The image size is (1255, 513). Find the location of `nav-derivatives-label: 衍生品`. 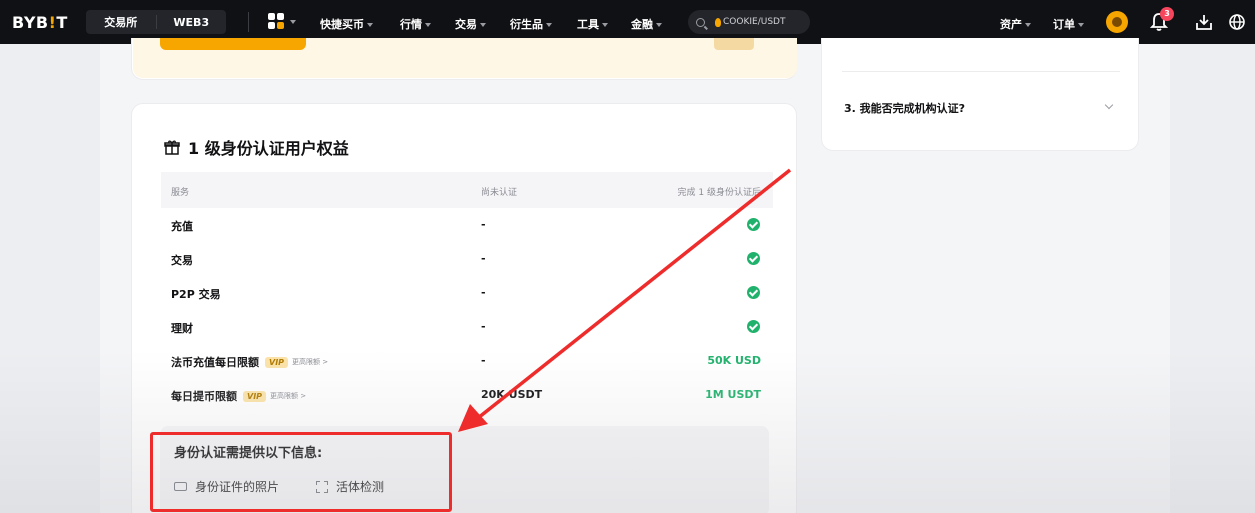

nav-derivatives-label: 衍生品 is located at coordinates (526, 24).